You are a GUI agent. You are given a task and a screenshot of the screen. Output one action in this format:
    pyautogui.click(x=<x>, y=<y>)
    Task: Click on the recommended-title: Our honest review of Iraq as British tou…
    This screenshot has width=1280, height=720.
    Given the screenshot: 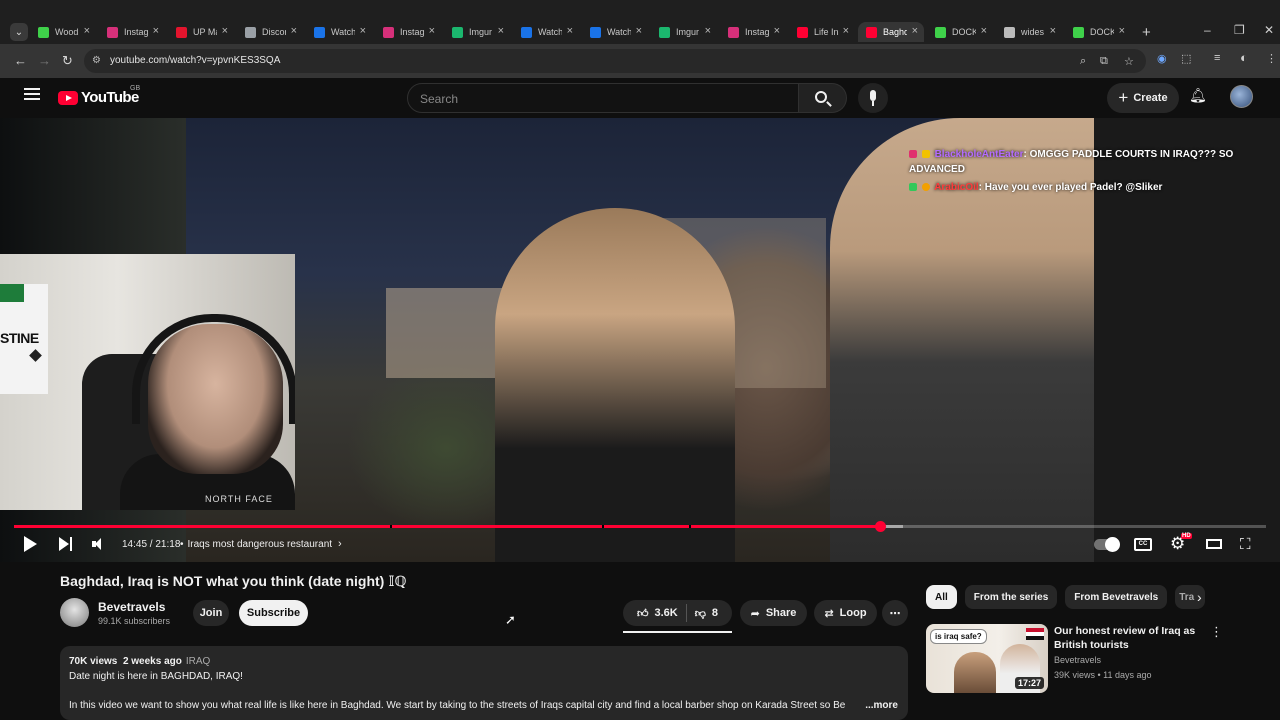 What is the action you would take?
    pyautogui.click(x=1129, y=638)
    